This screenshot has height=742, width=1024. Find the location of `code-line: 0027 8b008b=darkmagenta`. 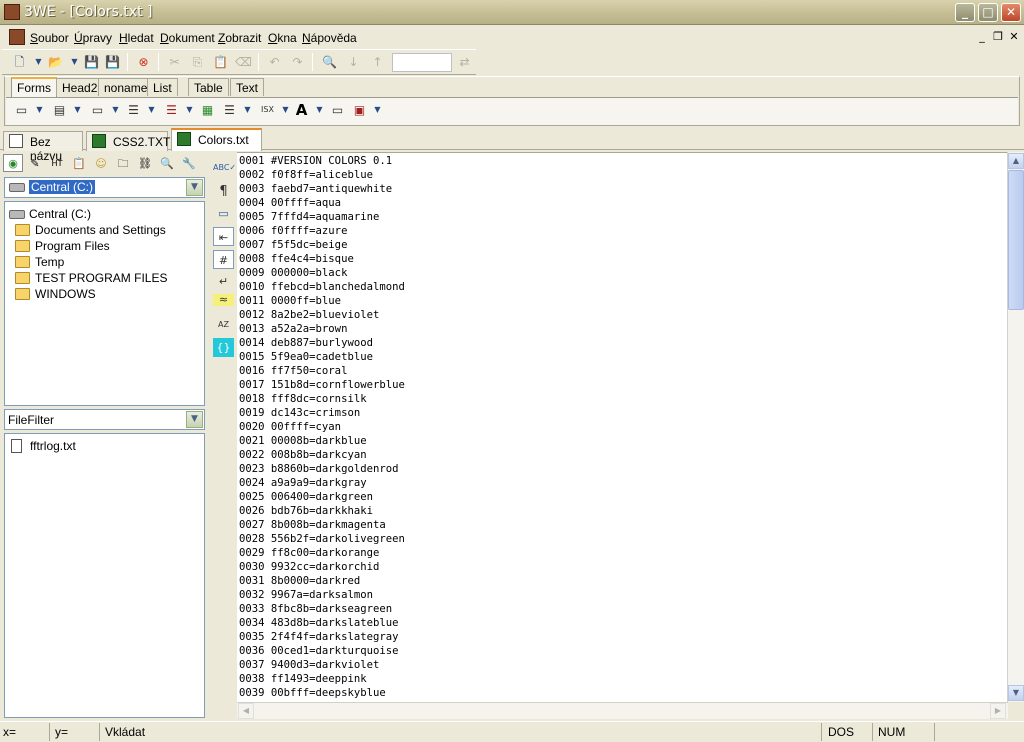

code-line: 0027 8b008b=darkmagenta is located at coordinates (312, 525).